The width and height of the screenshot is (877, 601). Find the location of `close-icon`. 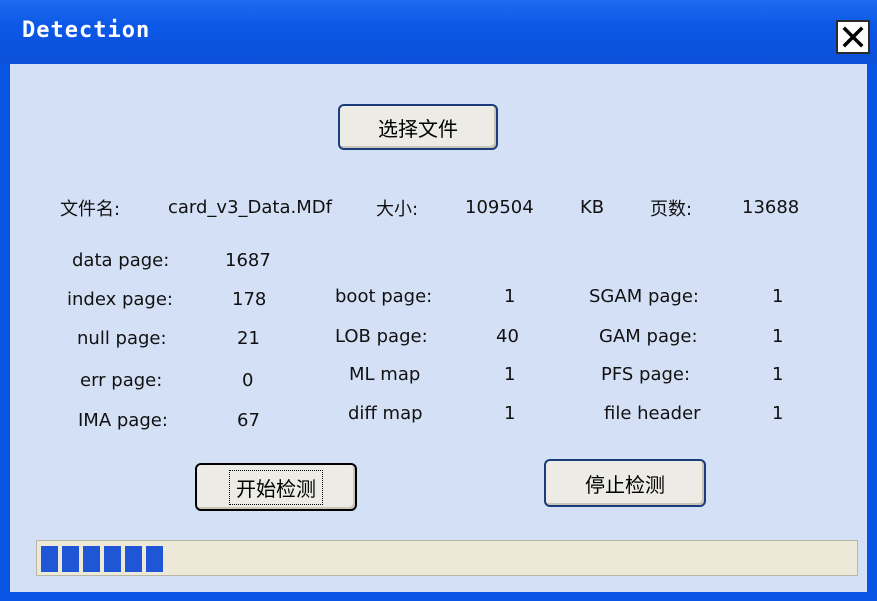

close-icon is located at coordinates (853, 37).